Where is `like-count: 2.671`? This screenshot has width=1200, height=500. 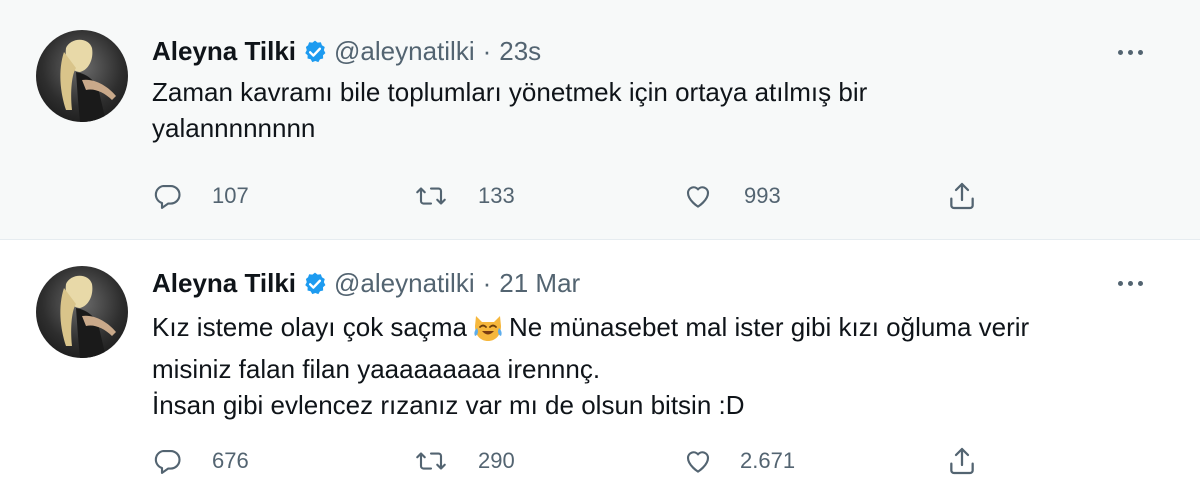
like-count: 2.671 is located at coordinates (768, 460).